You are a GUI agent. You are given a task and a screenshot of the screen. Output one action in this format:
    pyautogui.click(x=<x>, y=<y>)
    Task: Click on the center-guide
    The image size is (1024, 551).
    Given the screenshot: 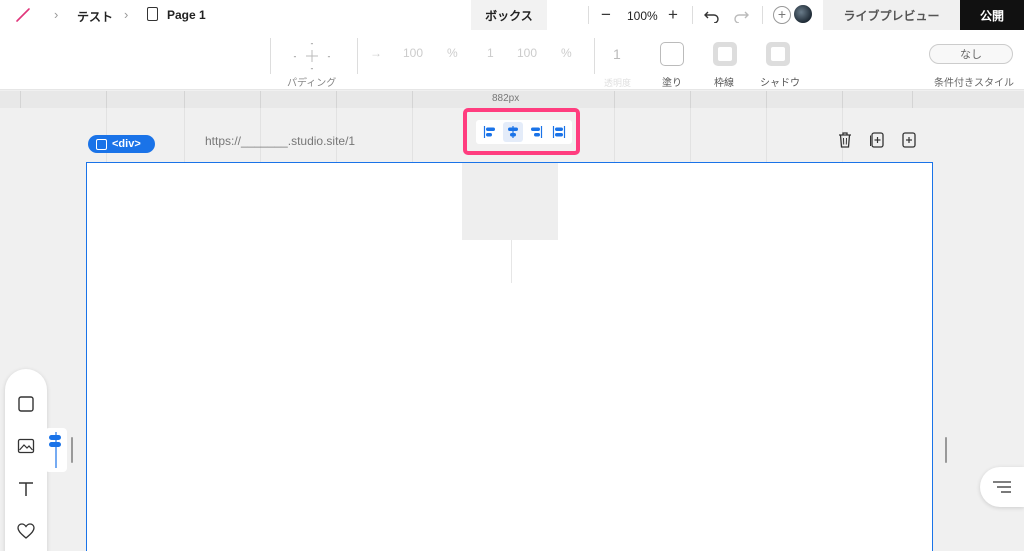 What is the action you would take?
    pyautogui.click(x=511, y=261)
    